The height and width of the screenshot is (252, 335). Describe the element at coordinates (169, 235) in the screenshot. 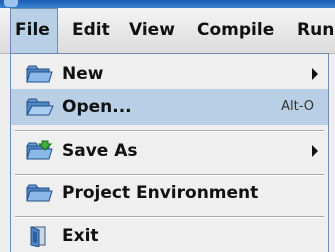

I see `menu-item-exit: Exit` at that location.